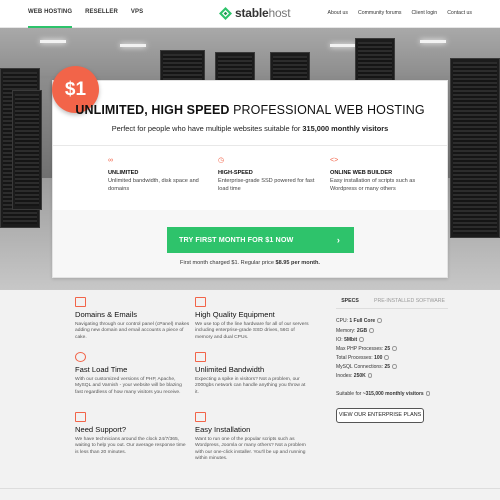 The width and height of the screenshot is (500, 500). I want to click on footer-divider, so click(250, 488).